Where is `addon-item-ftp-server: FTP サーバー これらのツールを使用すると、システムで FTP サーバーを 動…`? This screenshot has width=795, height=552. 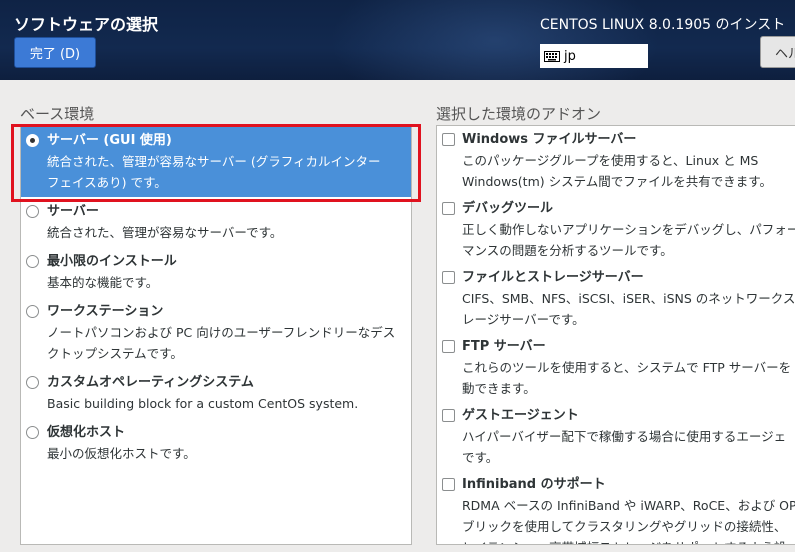
addon-item-ftp-server: FTP サーバー これらのツールを使用すると、システムで FTP サーバーを 動… is located at coordinates (616, 367).